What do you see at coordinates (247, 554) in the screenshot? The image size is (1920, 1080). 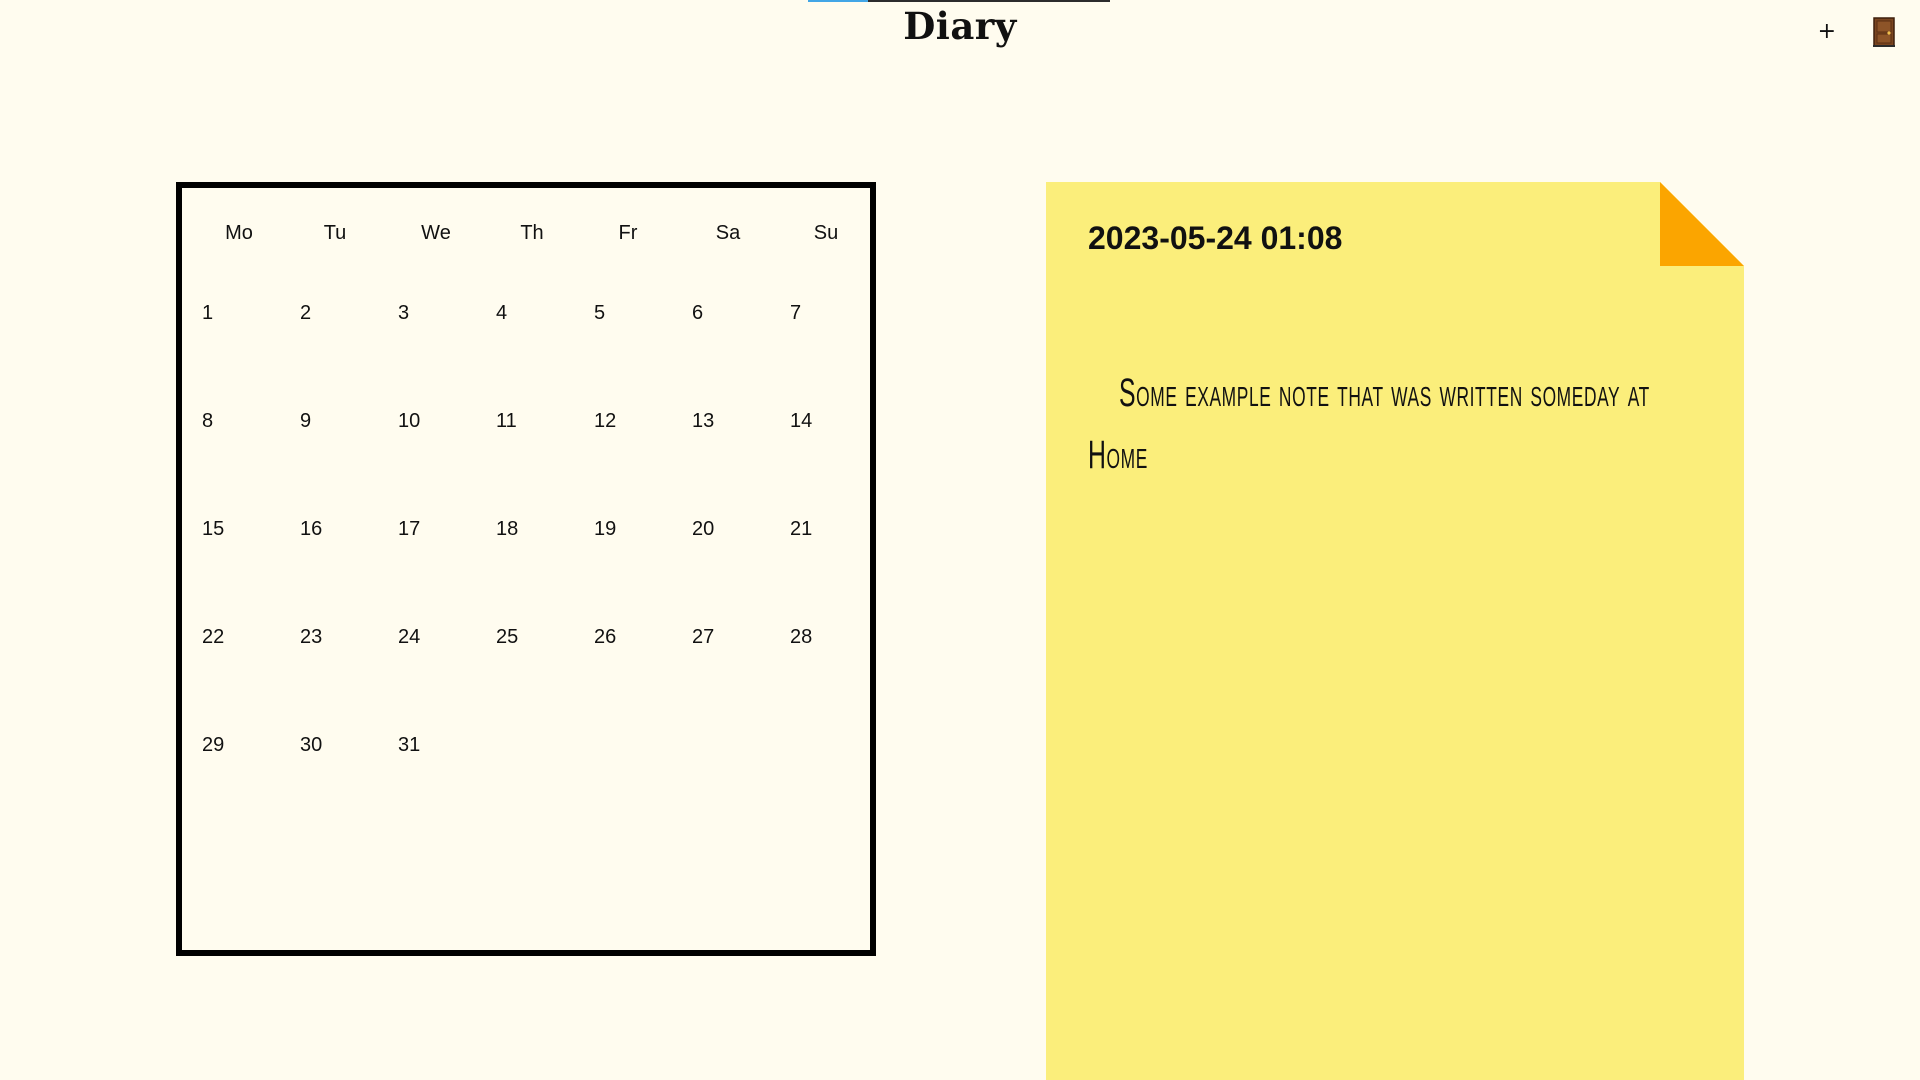 I see `calendar-day-15: 15` at bounding box center [247, 554].